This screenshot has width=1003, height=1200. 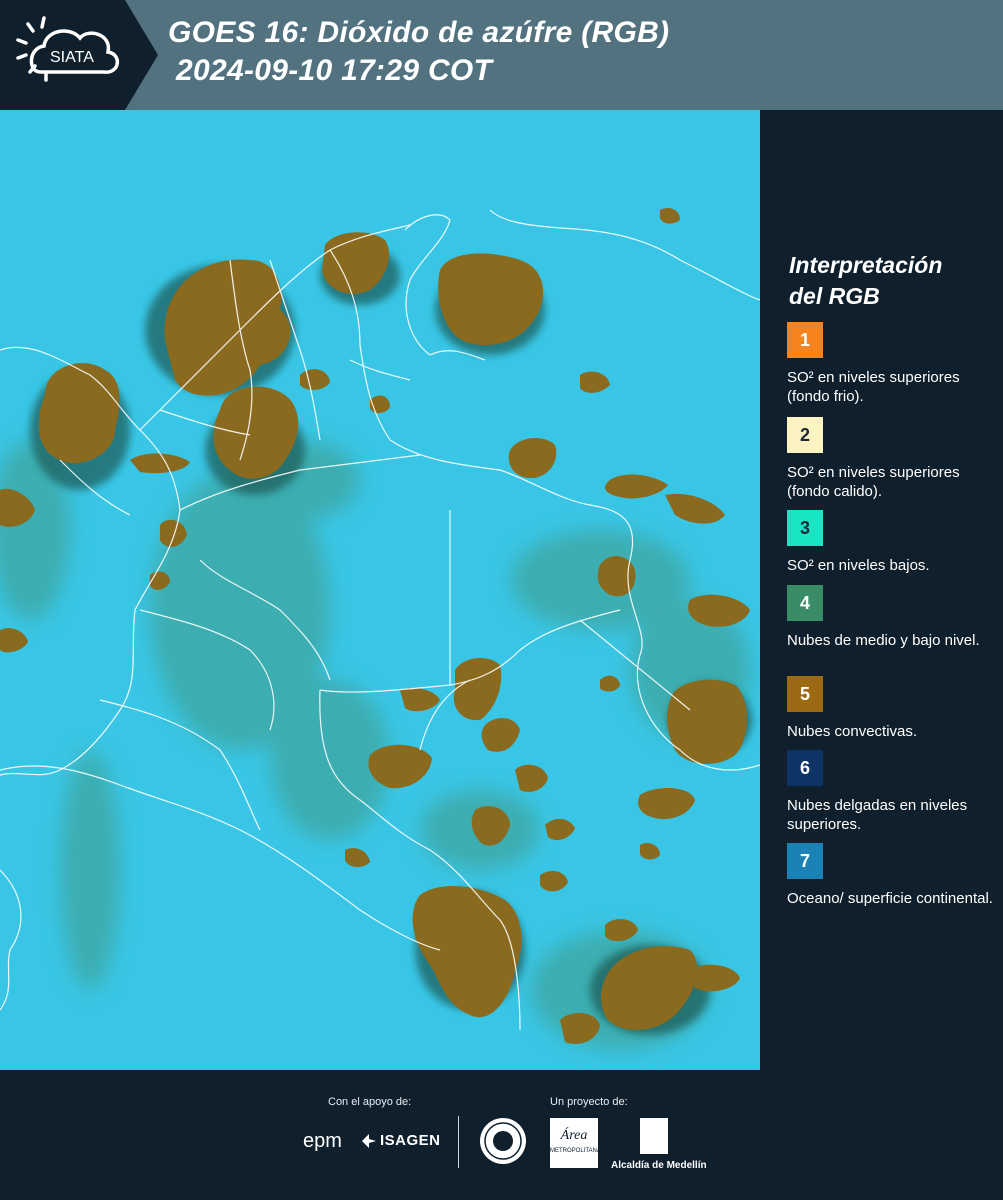 What do you see at coordinates (892, 792) in the screenshot?
I see `legend-item-6: 6 Nubes delgadas en niveles superiores.` at bounding box center [892, 792].